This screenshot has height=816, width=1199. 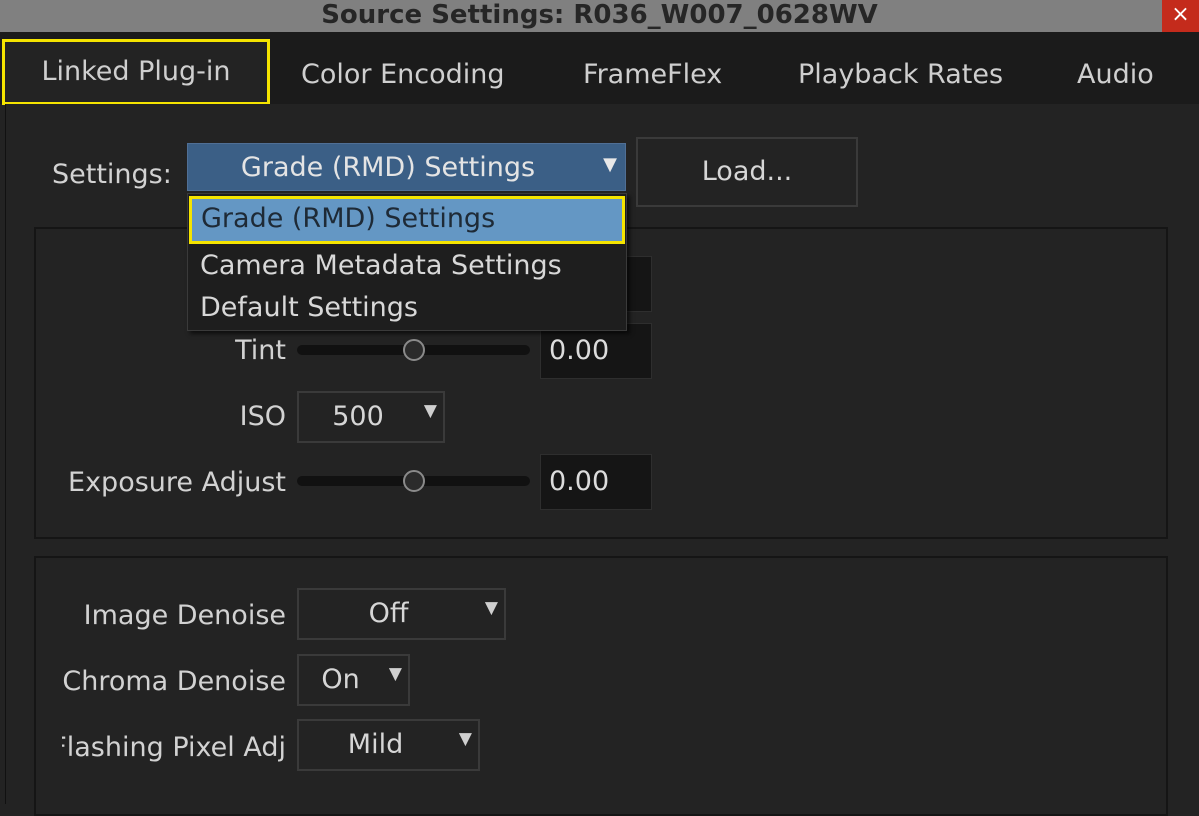 I want to click on tab-playback-rates: Playback Rates, so click(x=900, y=75).